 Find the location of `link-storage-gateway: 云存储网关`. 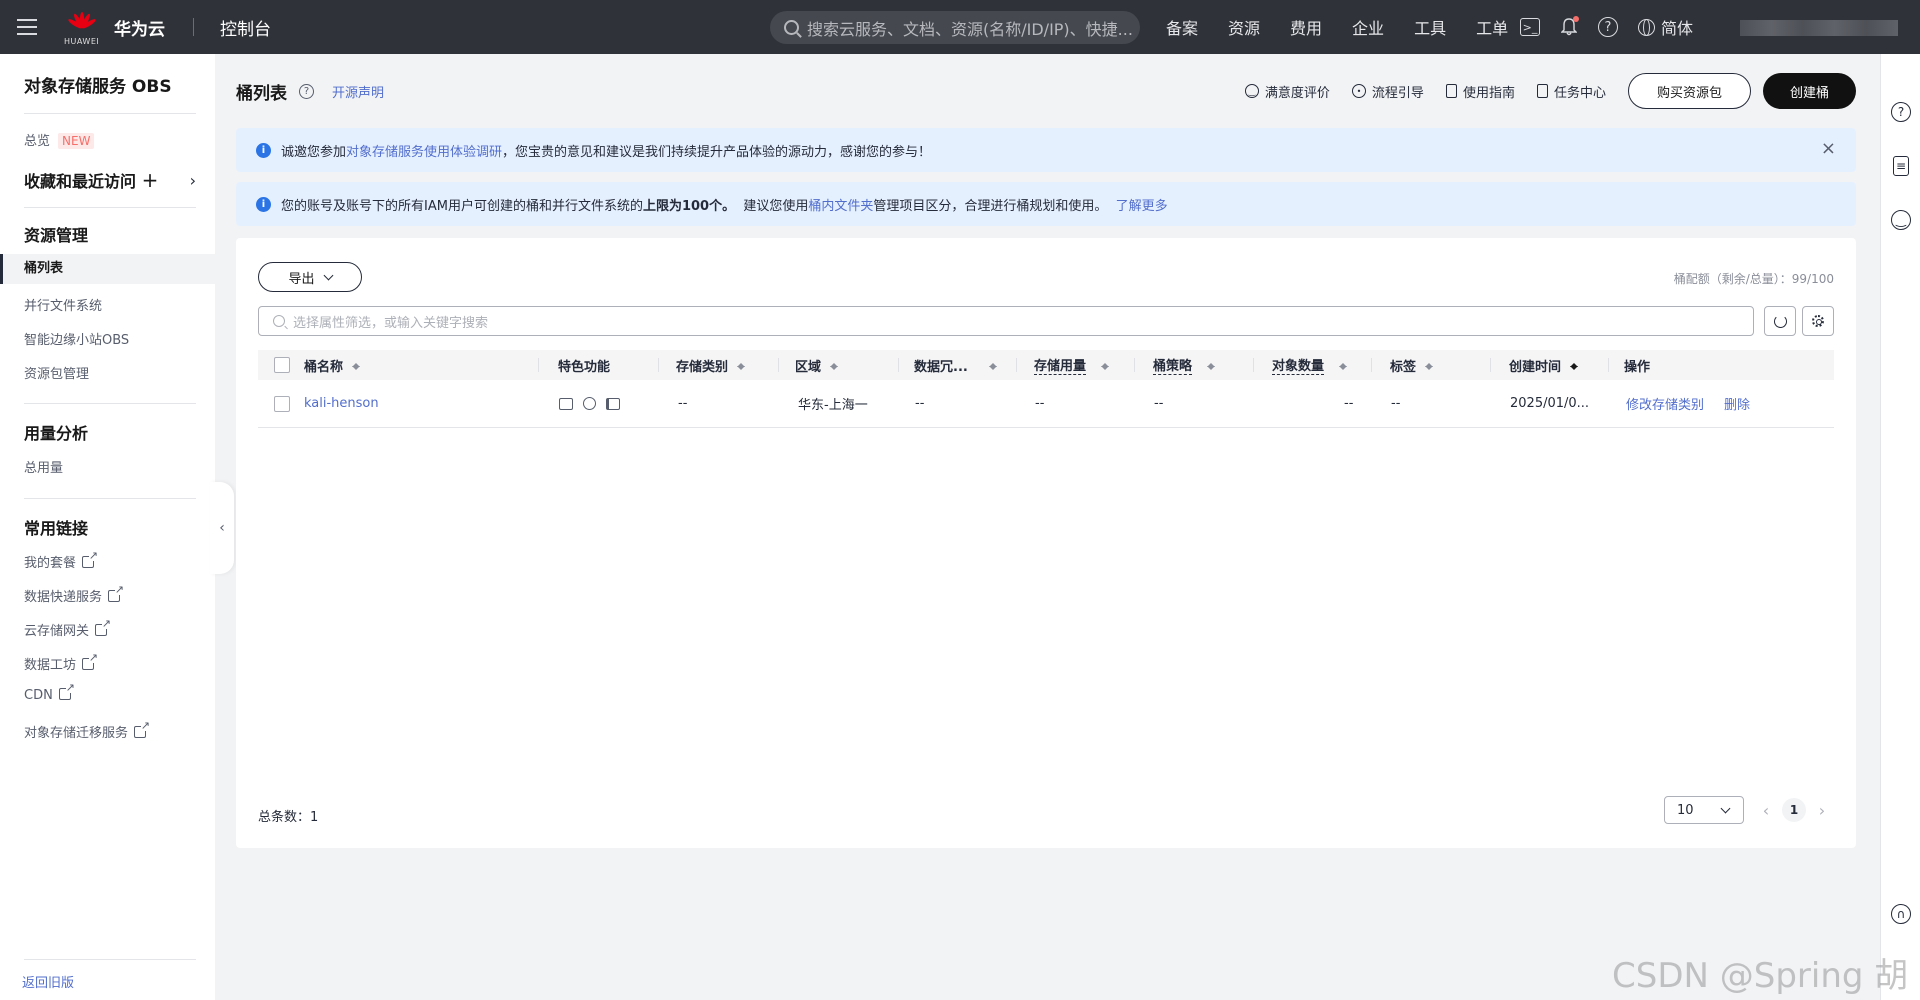

link-storage-gateway: 云存储网关 is located at coordinates (68, 628).